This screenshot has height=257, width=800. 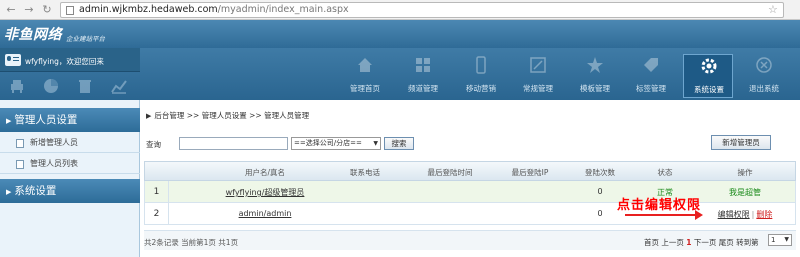 I want to click on page-select: 1 ▼, so click(x=780, y=240).